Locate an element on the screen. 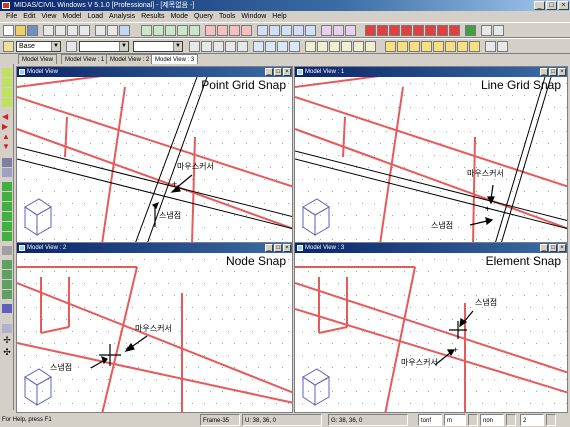 This screenshot has height=427, width=570. menu-file: File is located at coordinates (11, 16).